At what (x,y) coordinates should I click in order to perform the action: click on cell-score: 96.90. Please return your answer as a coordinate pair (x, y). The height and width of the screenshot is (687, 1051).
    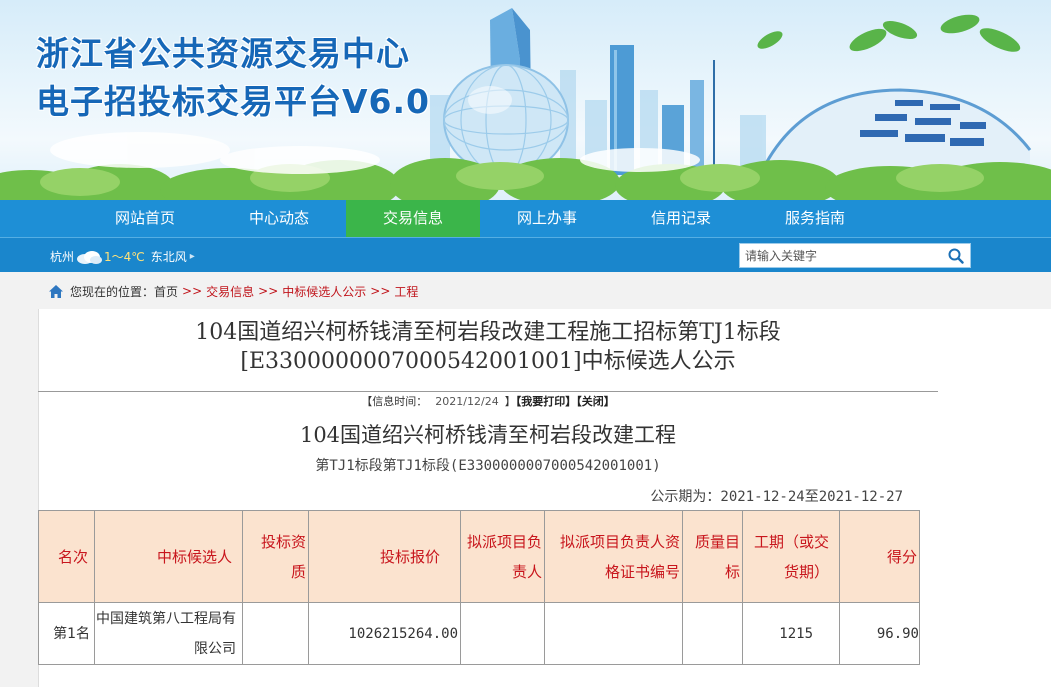
    Looking at the image, I should click on (879, 633).